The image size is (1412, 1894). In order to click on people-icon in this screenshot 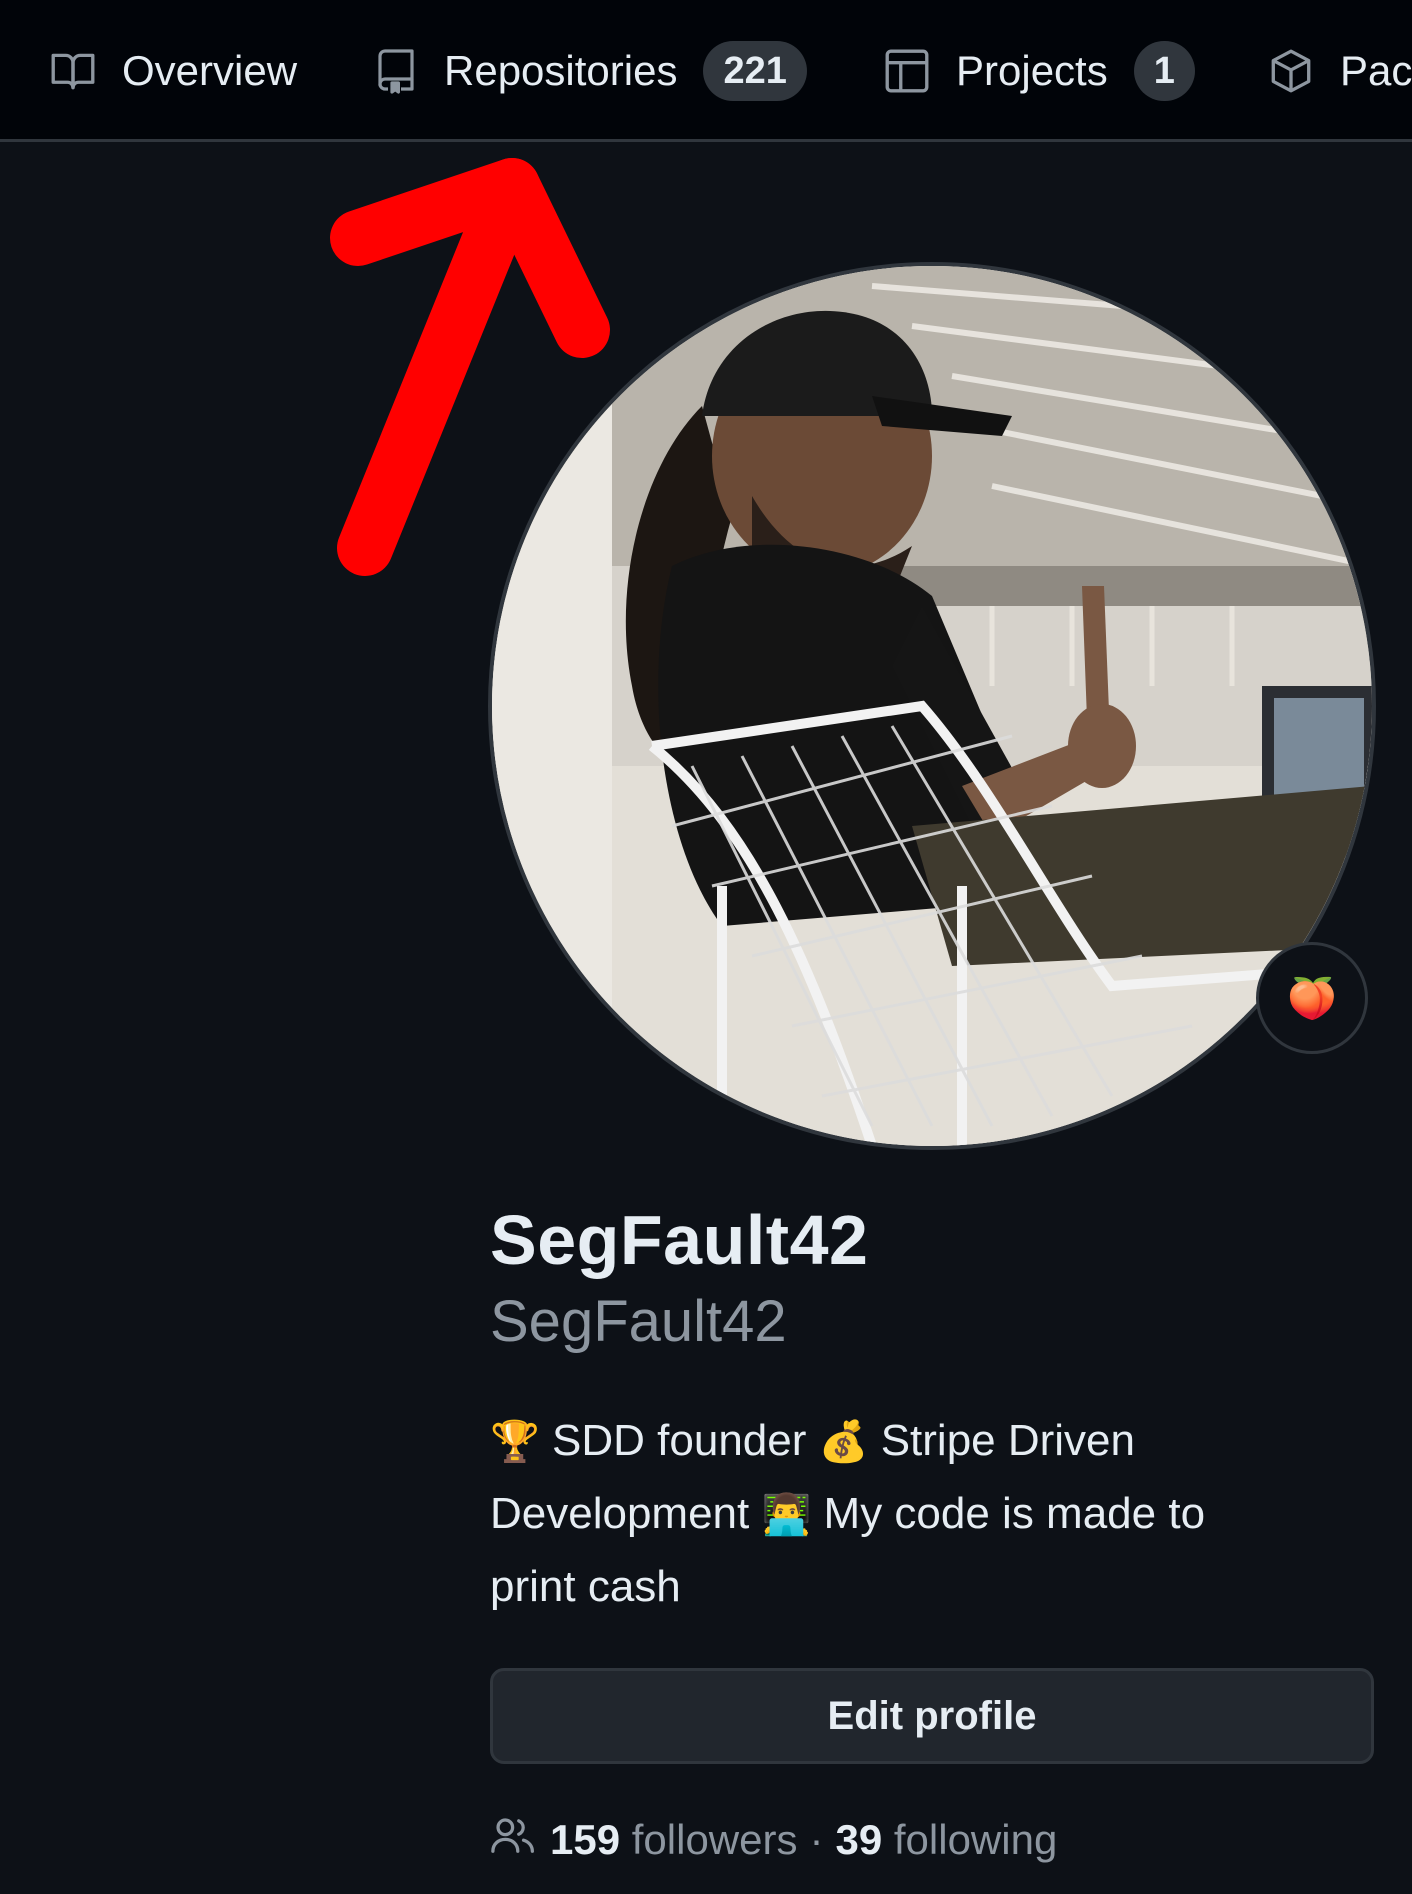, I will do `click(513, 1840)`.